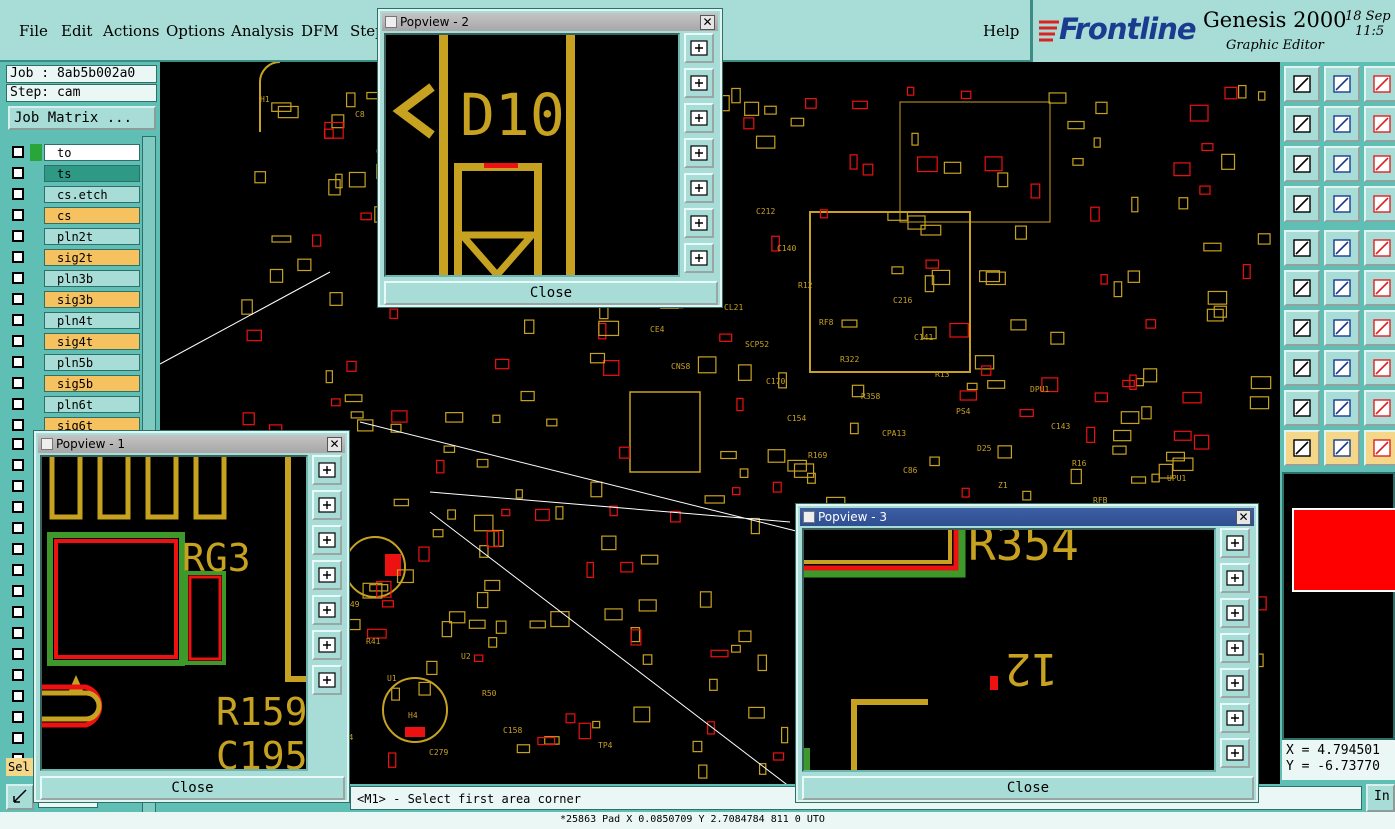 This screenshot has width=1395, height=829. I want to click on net-icon, so click(1302, 288).